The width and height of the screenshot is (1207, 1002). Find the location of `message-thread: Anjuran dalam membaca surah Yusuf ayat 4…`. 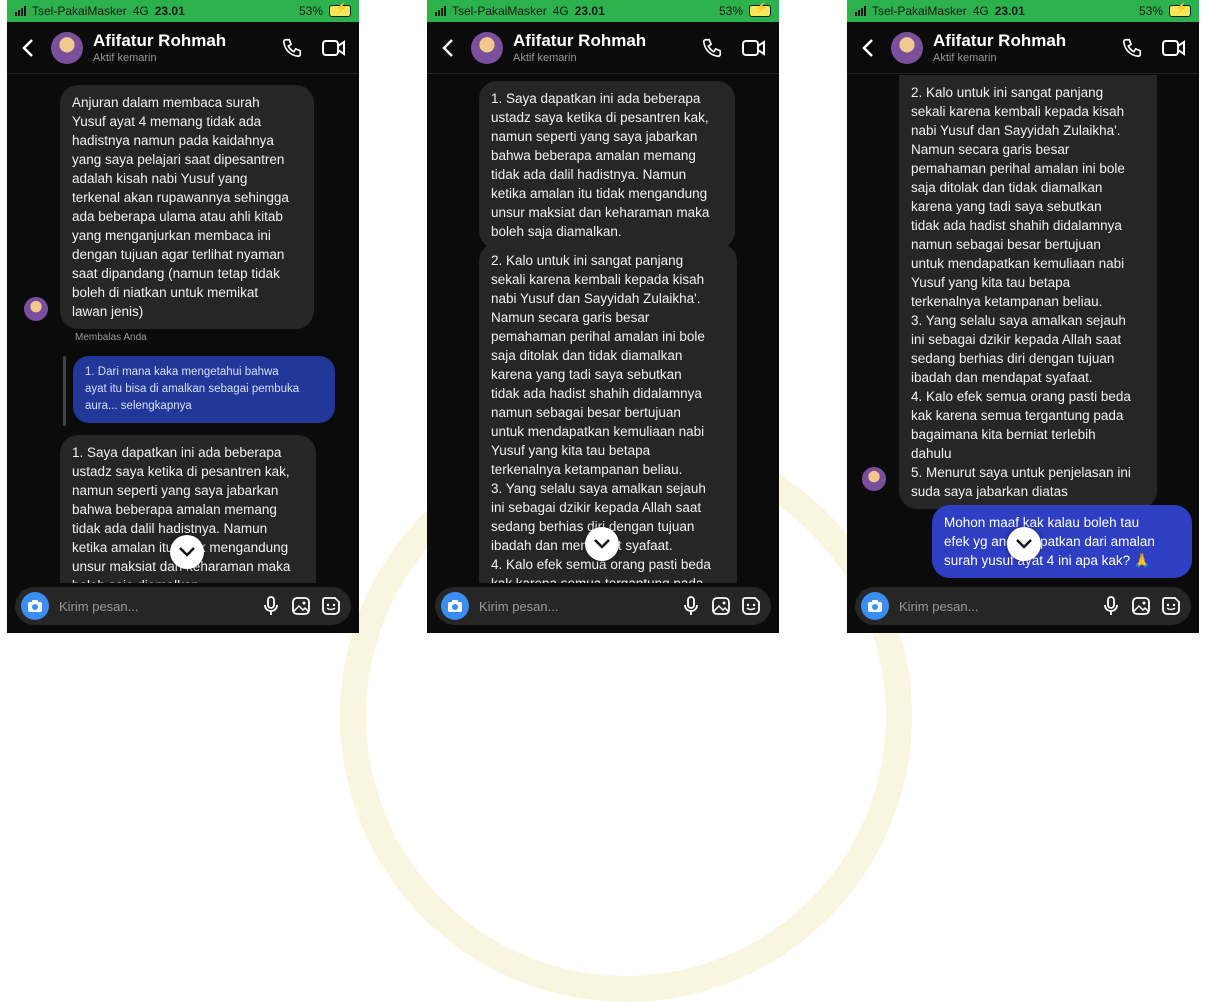

message-thread: Anjuran dalam membaca surah Yusuf ayat 4… is located at coordinates (183, 329).